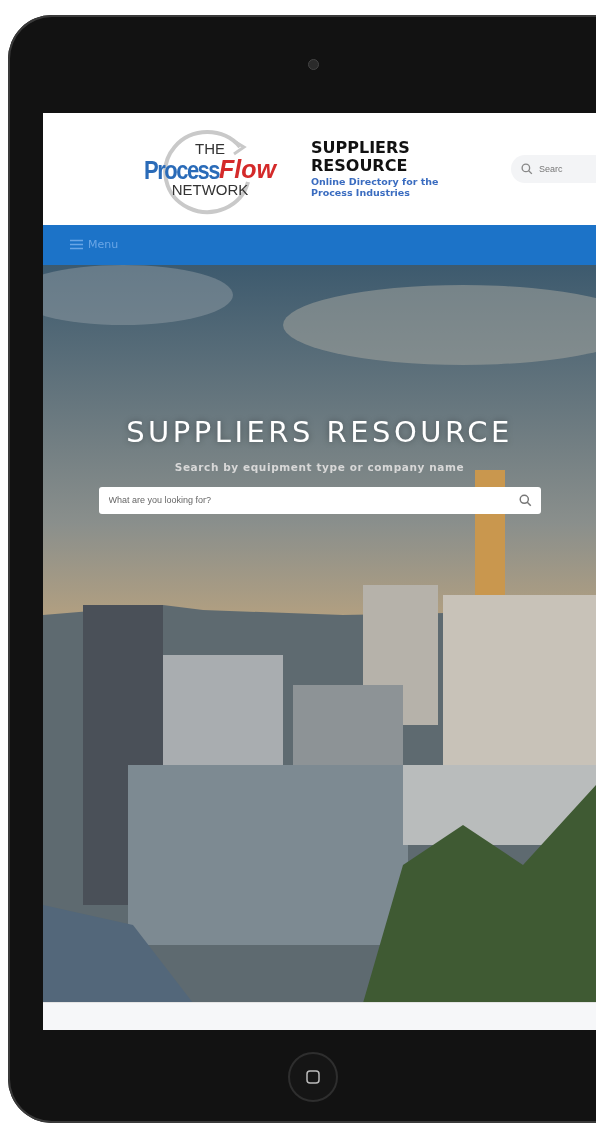  What do you see at coordinates (248, 169) in the screenshot?
I see `logo-text: Flow` at bounding box center [248, 169].